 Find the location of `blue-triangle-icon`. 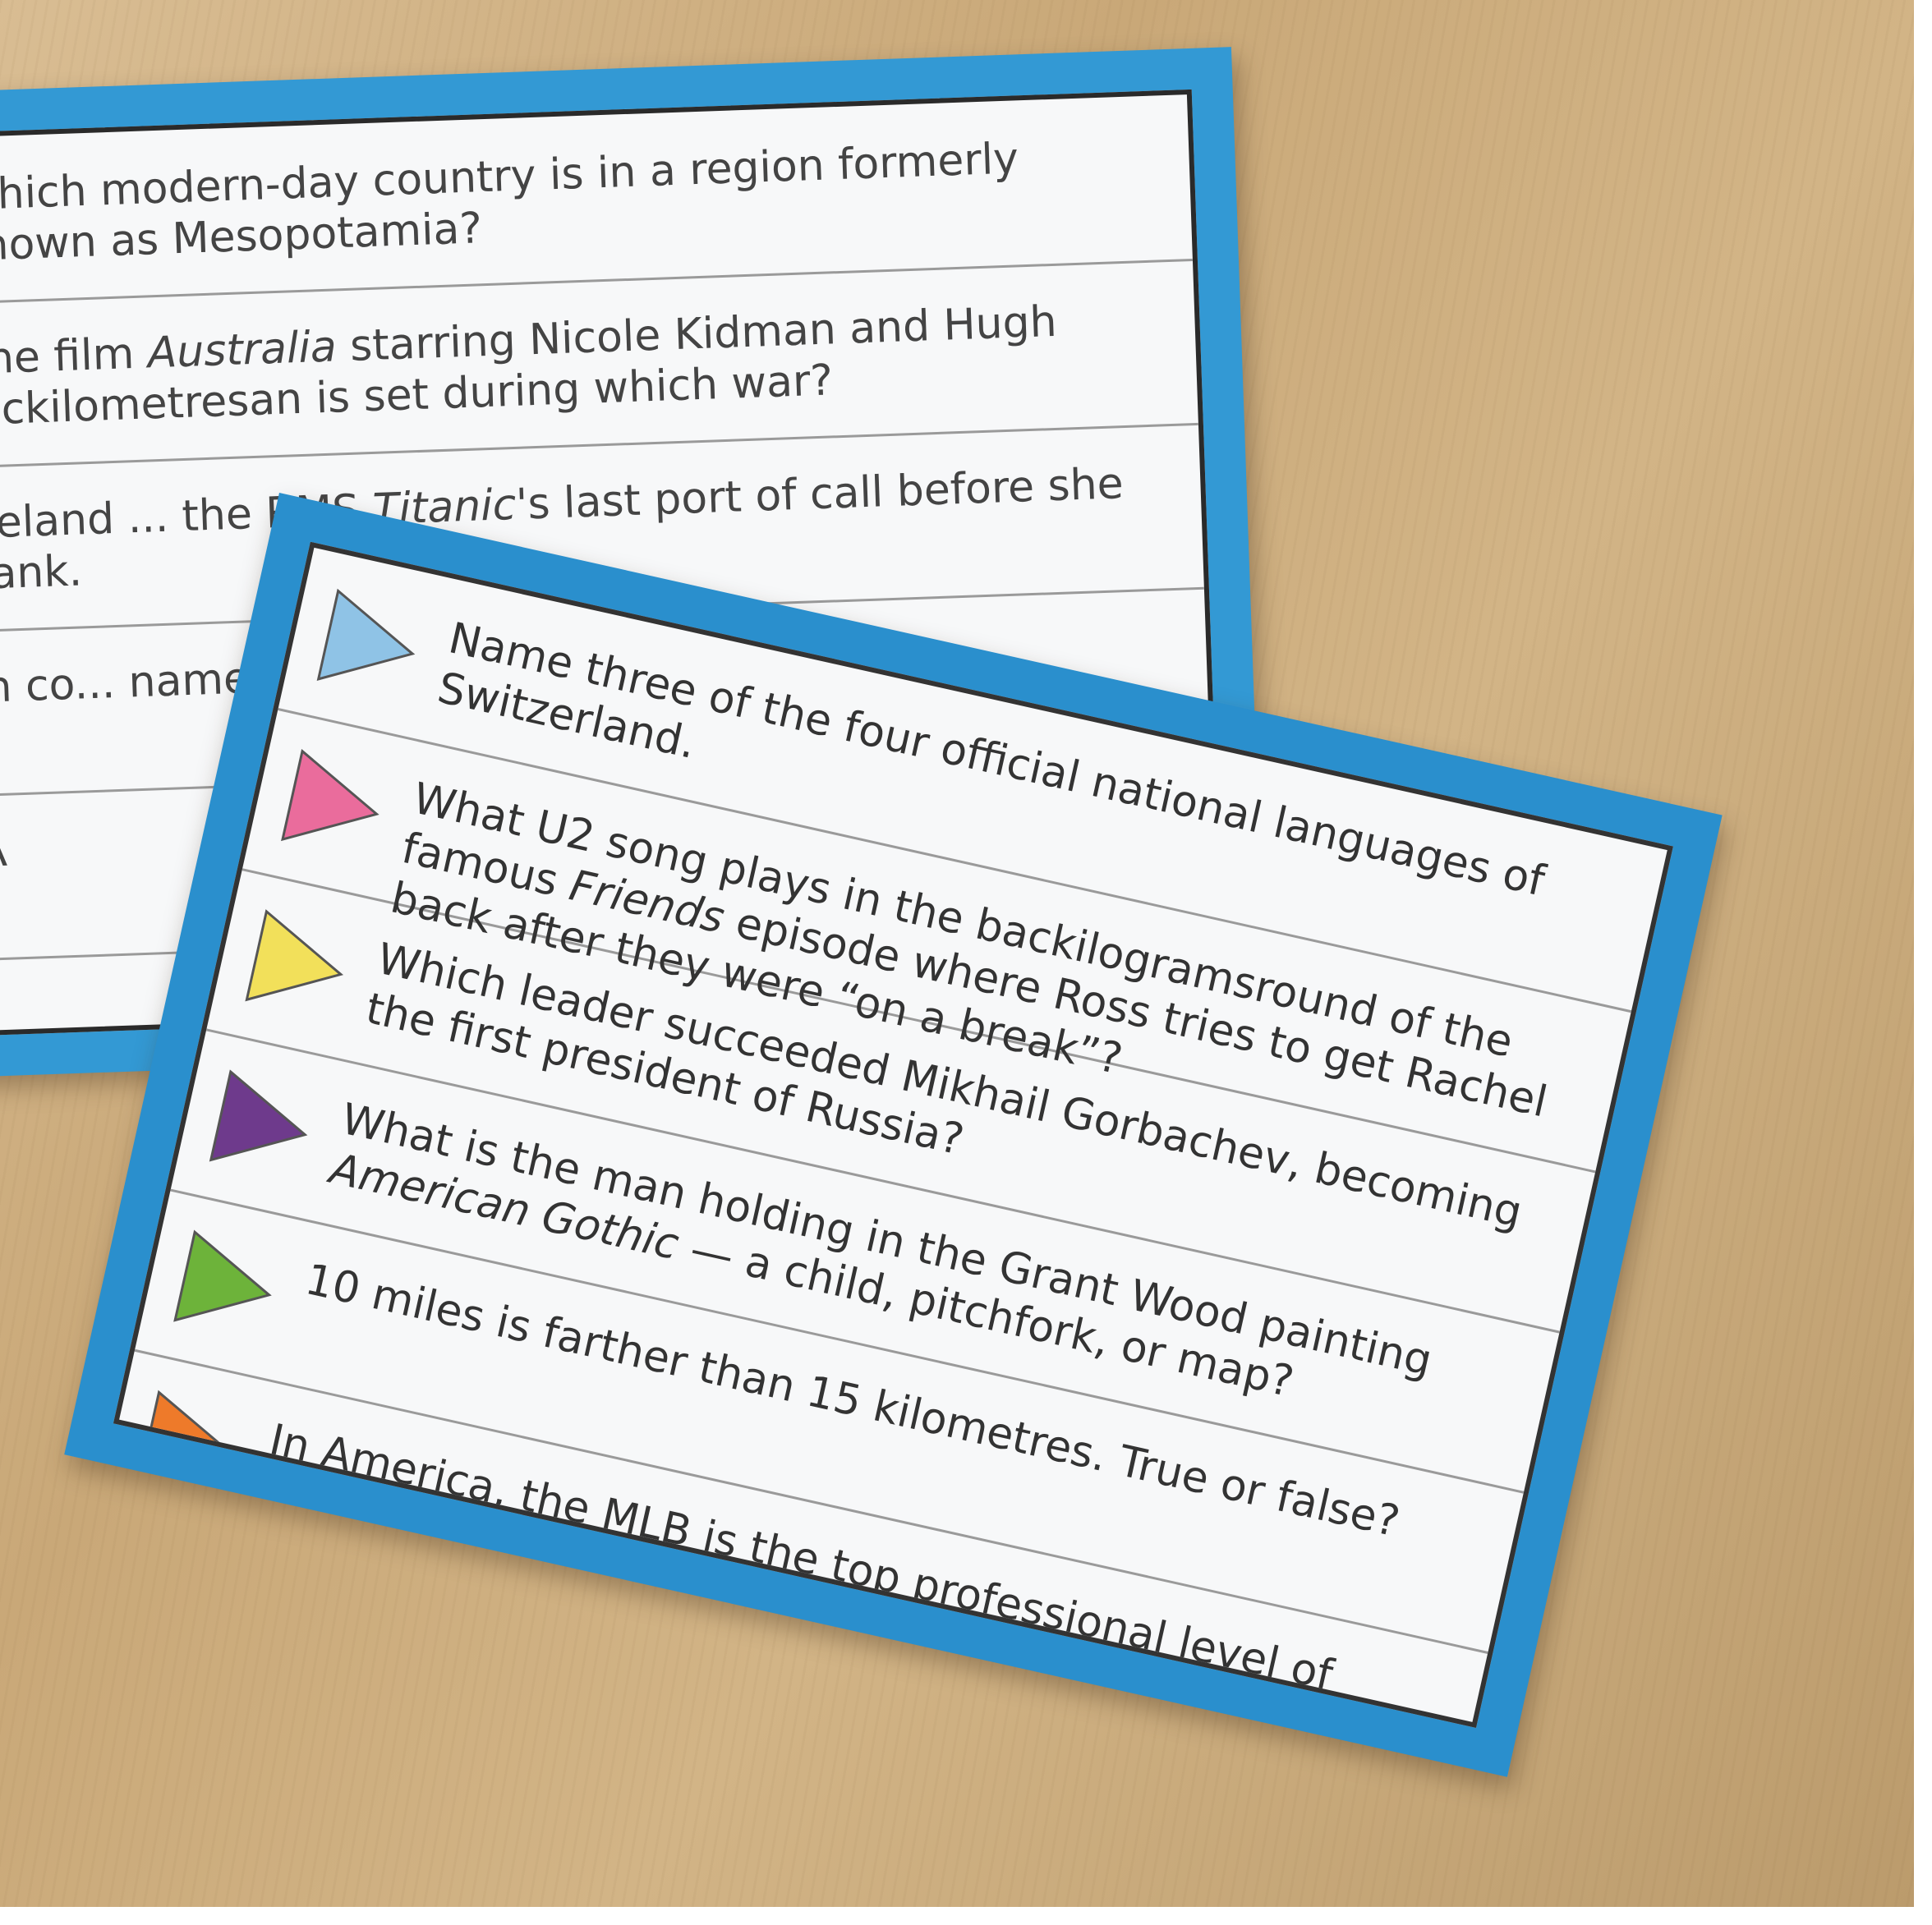

blue-triangle-icon is located at coordinates (366, 634).